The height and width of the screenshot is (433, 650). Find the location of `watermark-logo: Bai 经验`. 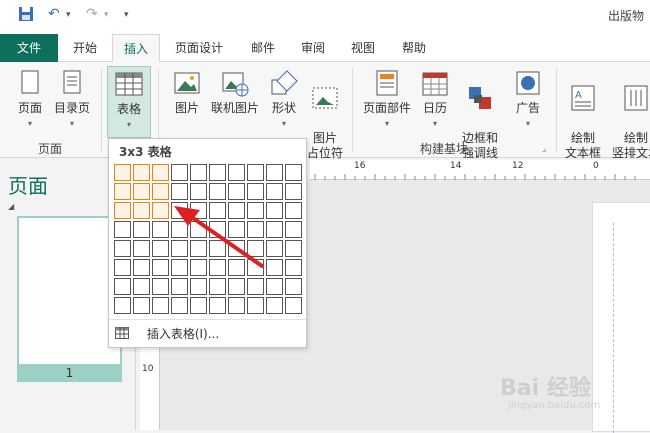

watermark-logo: Bai 经验 is located at coordinates (545, 388).